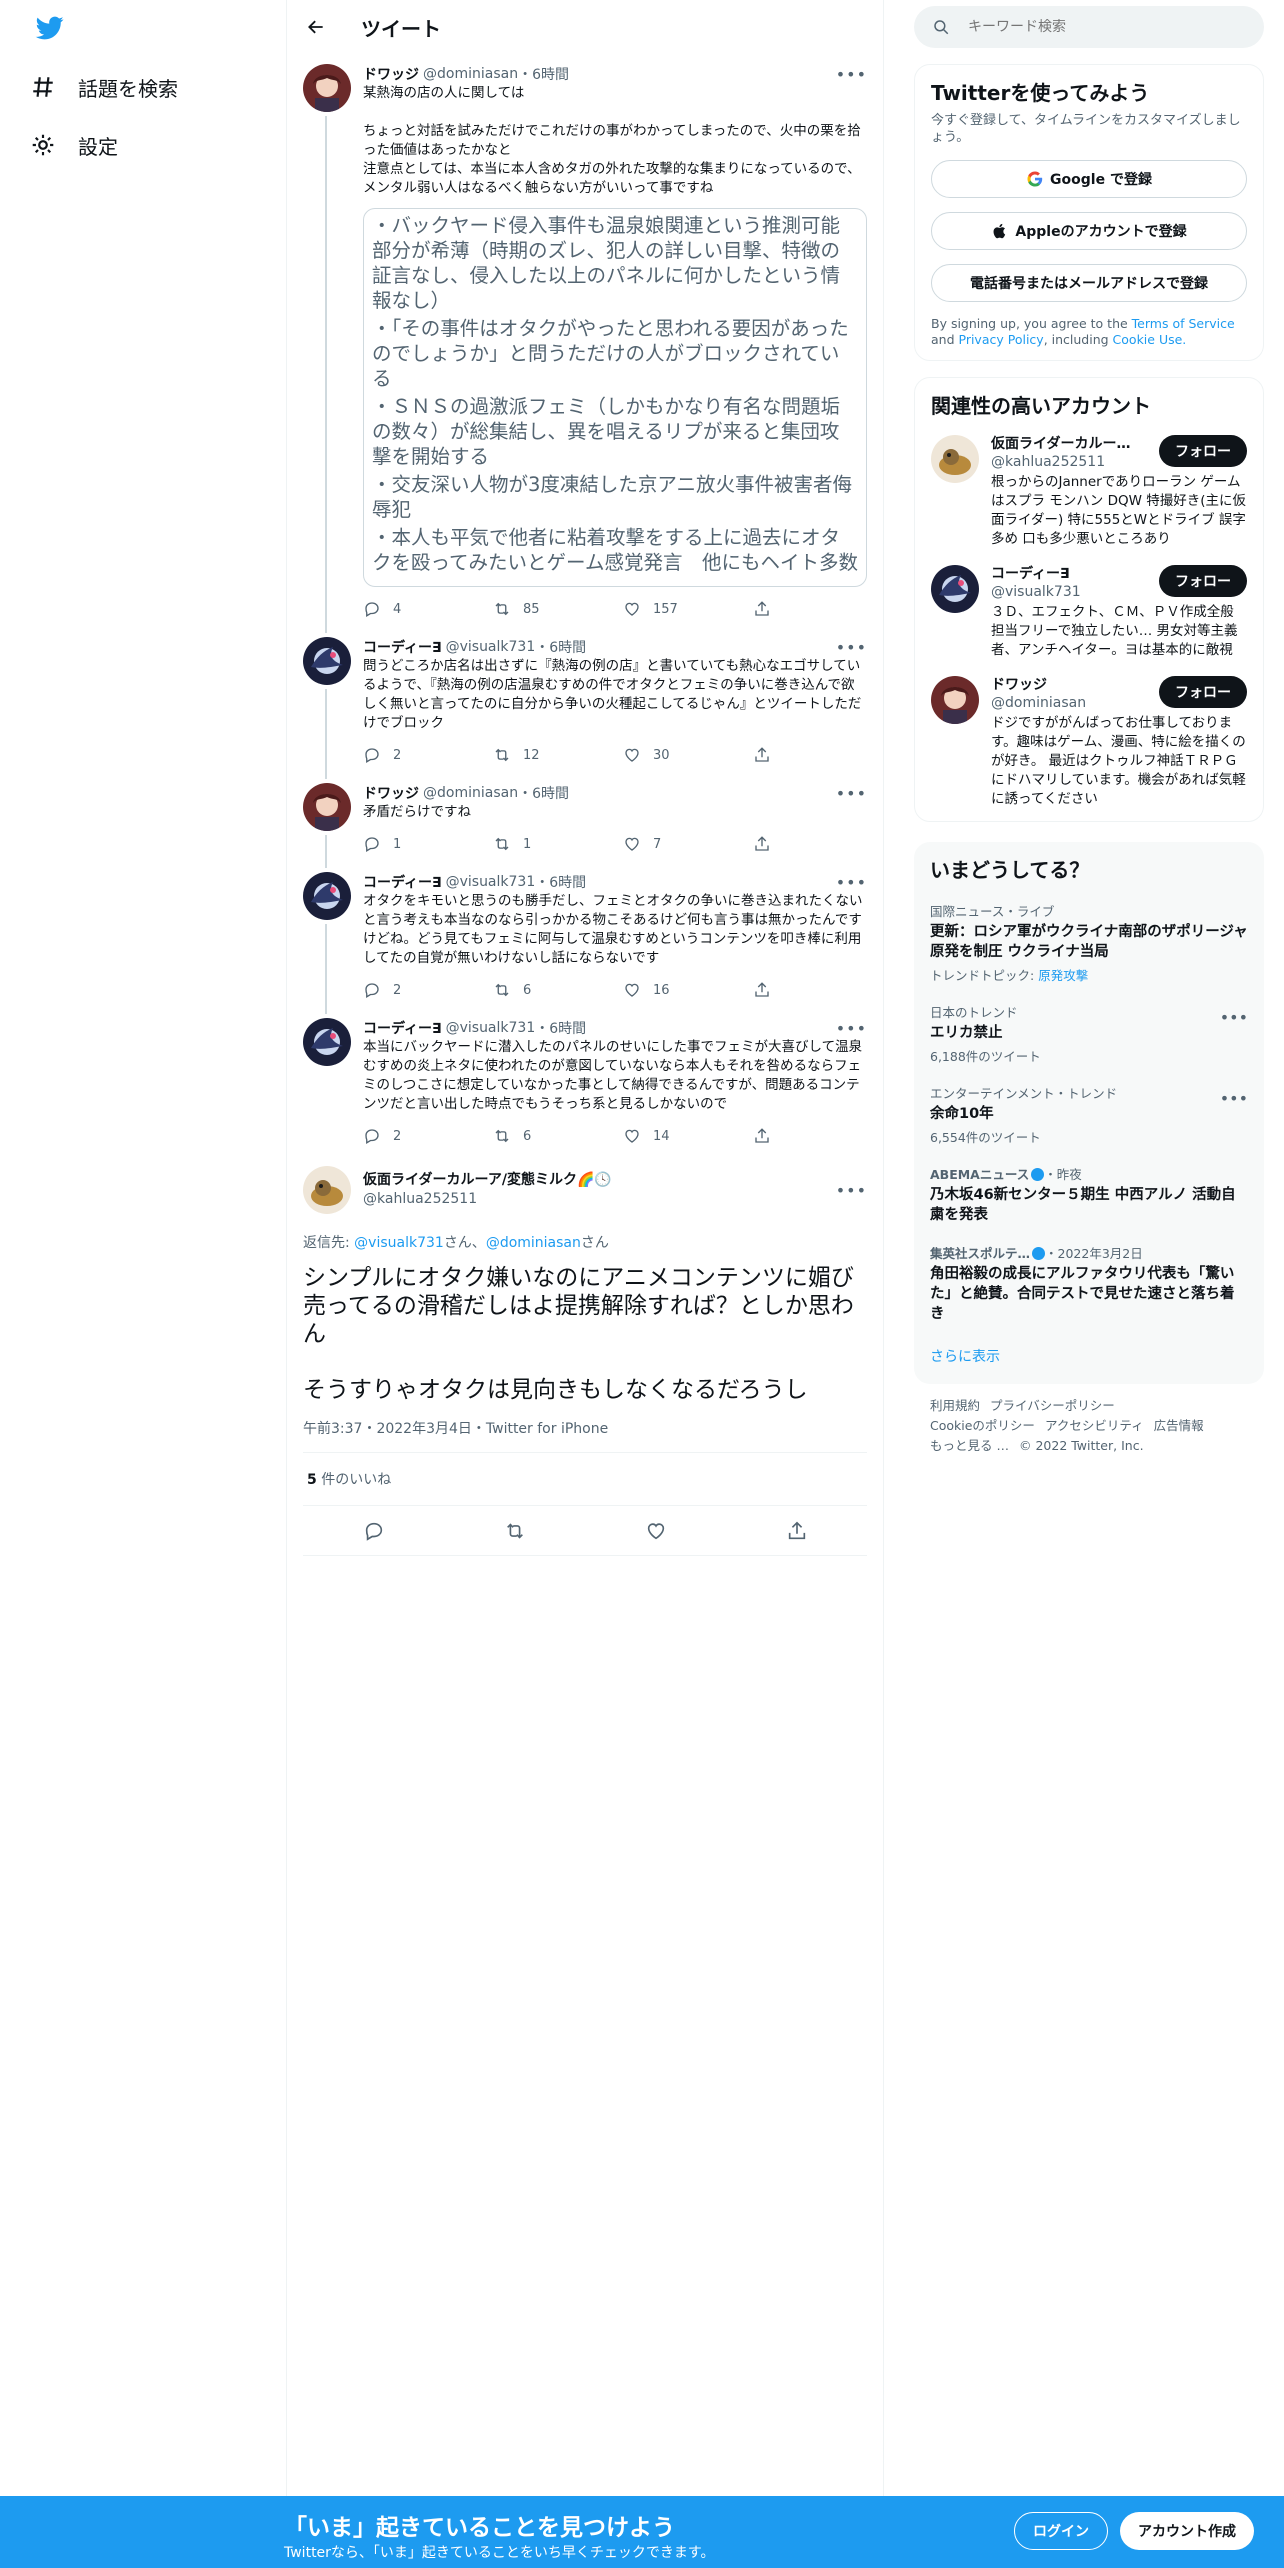 This screenshot has width=1284, height=2568. Describe the element at coordinates (104, 87) in the screenshot. I see `nav-explore: 話題を検索` at that location.